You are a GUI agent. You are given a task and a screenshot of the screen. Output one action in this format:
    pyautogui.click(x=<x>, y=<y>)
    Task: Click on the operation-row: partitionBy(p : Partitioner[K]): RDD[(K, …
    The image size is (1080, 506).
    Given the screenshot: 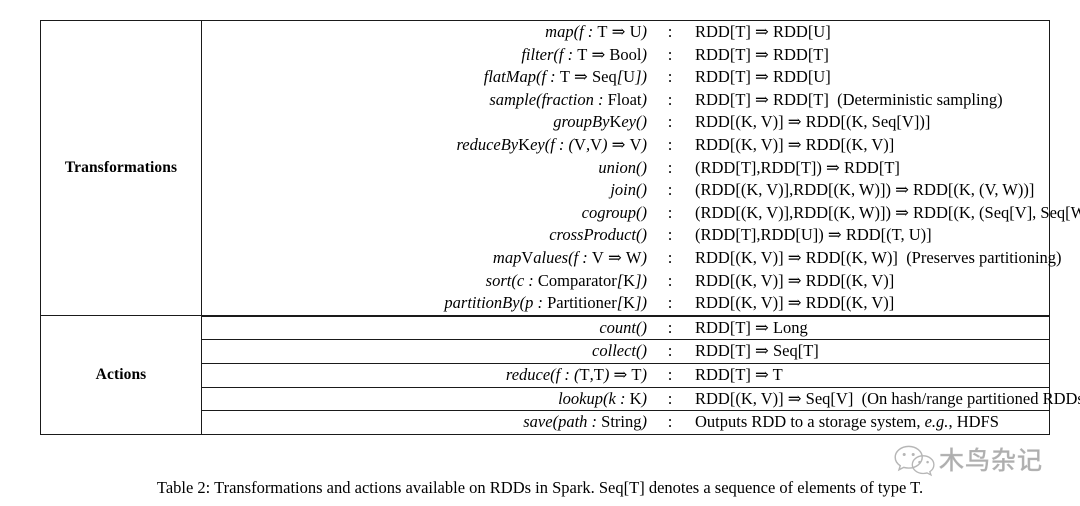 What is the action you would take?
    pyautogui.click(x=625, y=303)
    